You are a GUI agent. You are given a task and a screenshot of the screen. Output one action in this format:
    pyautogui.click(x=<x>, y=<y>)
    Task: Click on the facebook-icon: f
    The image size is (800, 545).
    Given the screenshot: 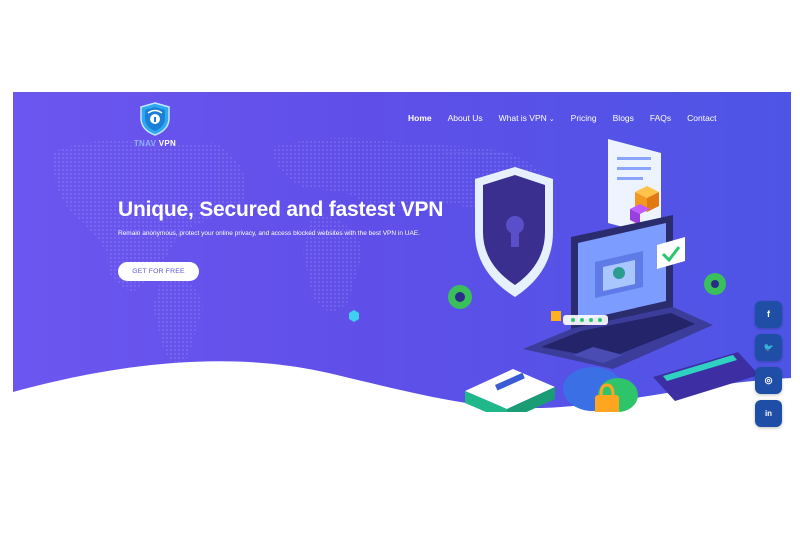 What is the action you would take?
    pyautogui.click(x=768, y=314)
    